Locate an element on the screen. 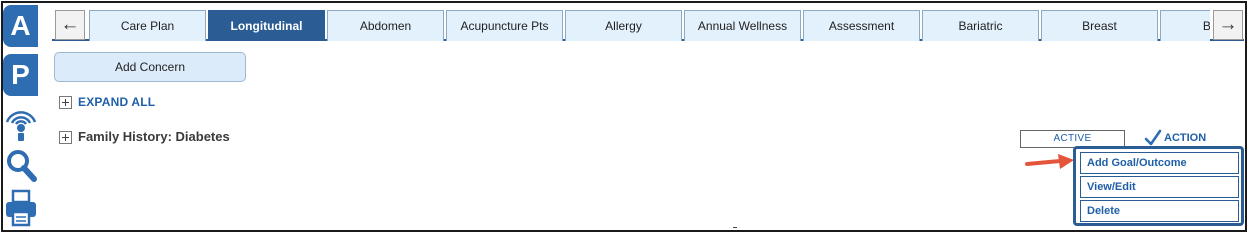 The image size is (1250, 240). menu-item-delete: Delete is located at coordinates (1159, 211).